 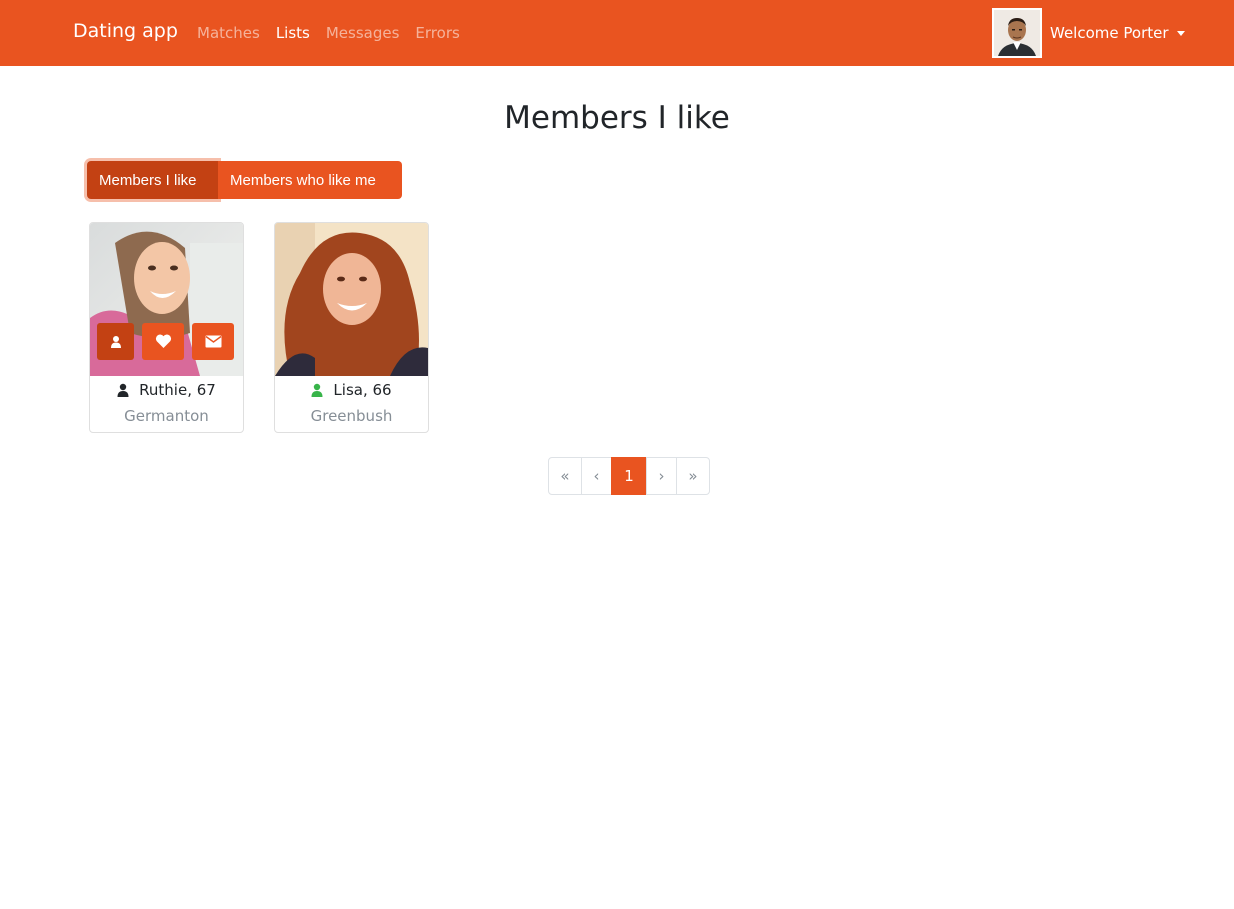 What do you see at coordinates (177, 390) in the screenshot?
I see `member-name-age: Ruthie, 67` at bounding box center [177, 390].